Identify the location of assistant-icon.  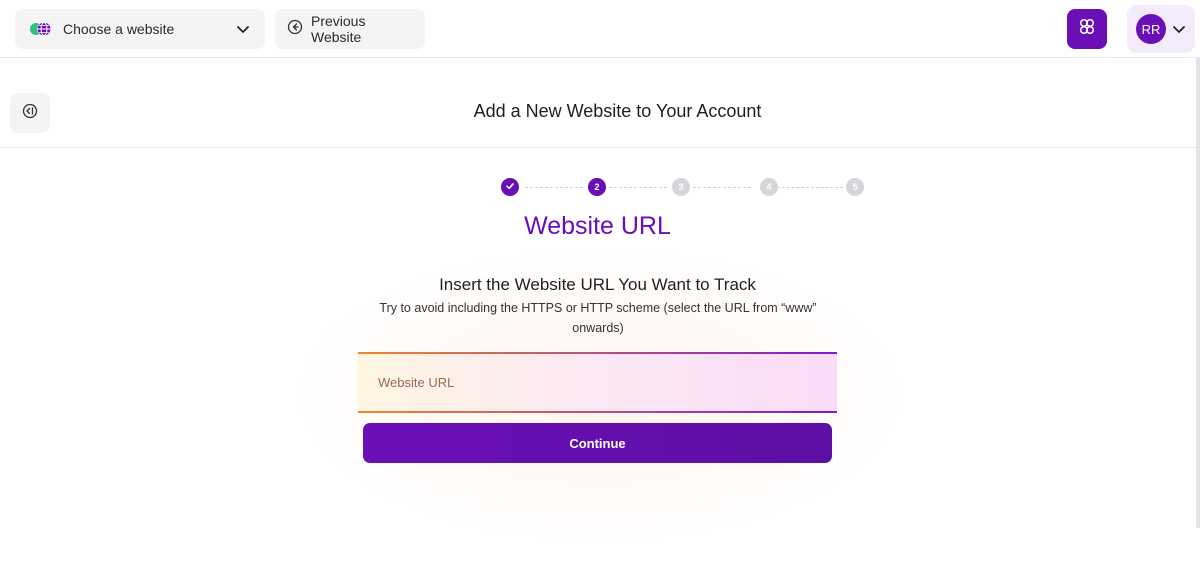
(1087, 29).